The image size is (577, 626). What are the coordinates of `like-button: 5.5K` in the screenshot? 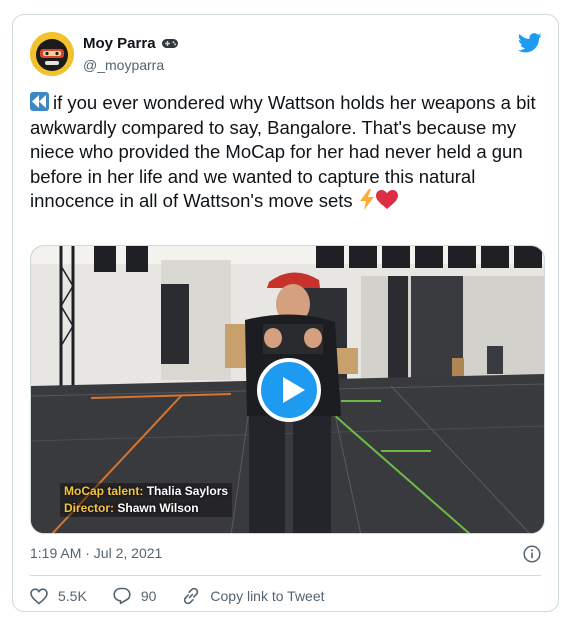 It's located at (58, 596).